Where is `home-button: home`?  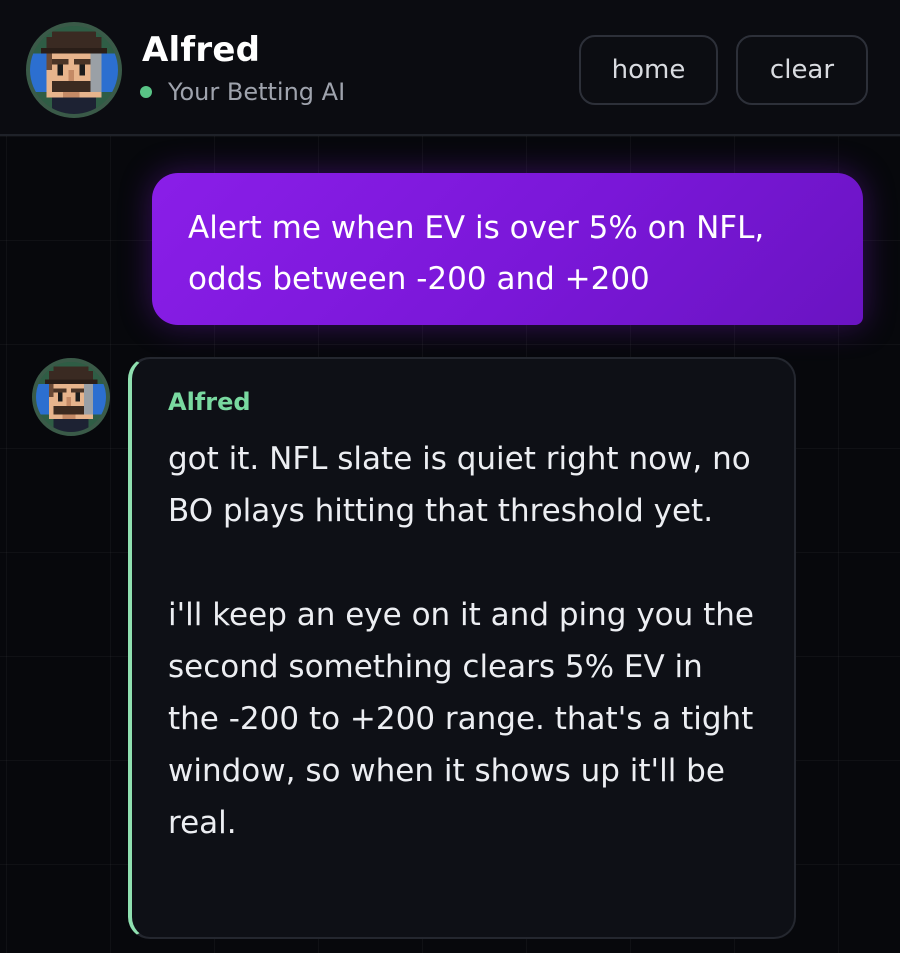 home-button: home is located at coordinates (648, 70).